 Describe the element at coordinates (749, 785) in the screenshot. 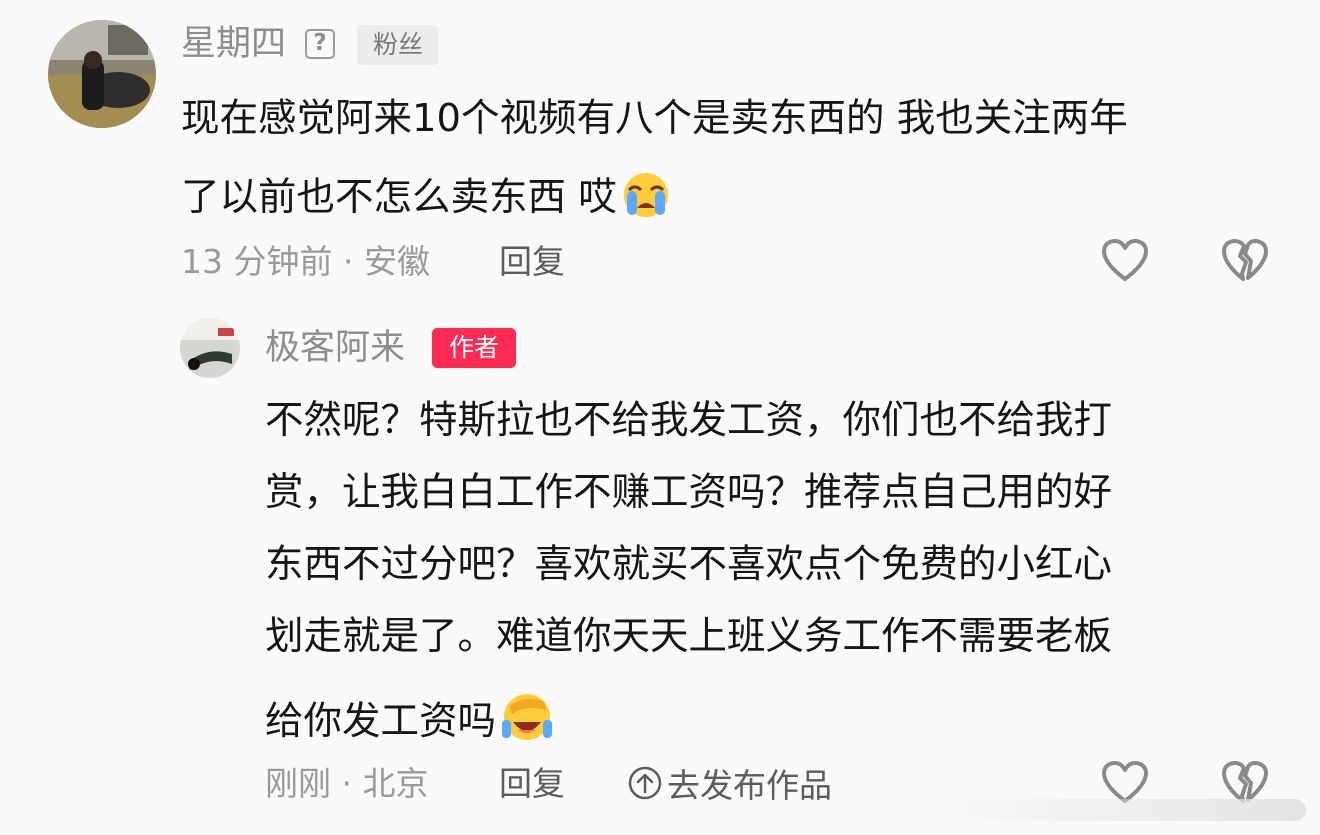

I see `publish-work-label: 去发布作品` at that location.